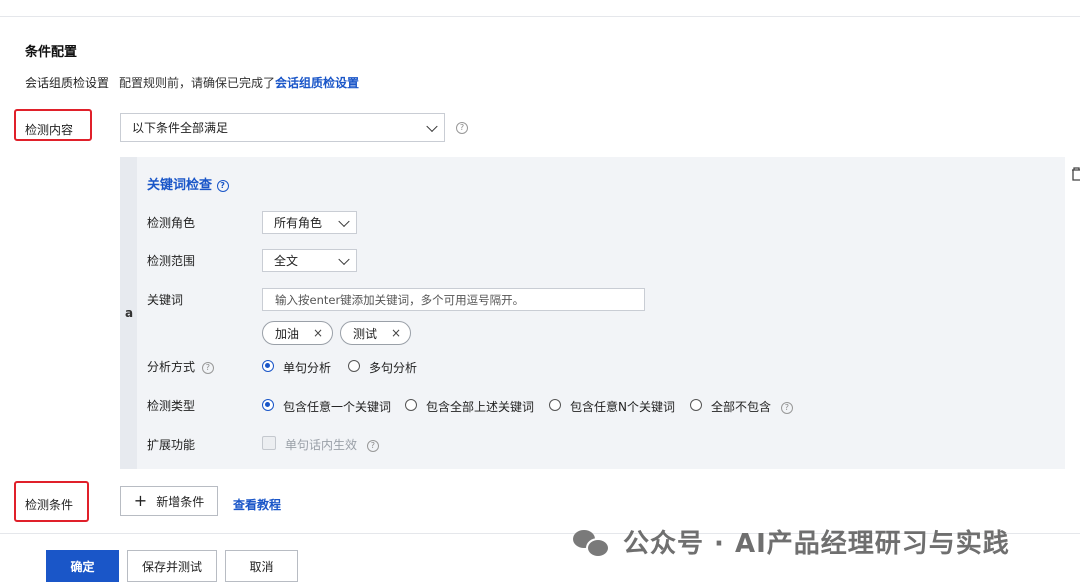 The image size is (1080, 585). Describe the element at coordinates (287, 333) in the screenshot. I see `keyword-tag-text: 加油` at that location.